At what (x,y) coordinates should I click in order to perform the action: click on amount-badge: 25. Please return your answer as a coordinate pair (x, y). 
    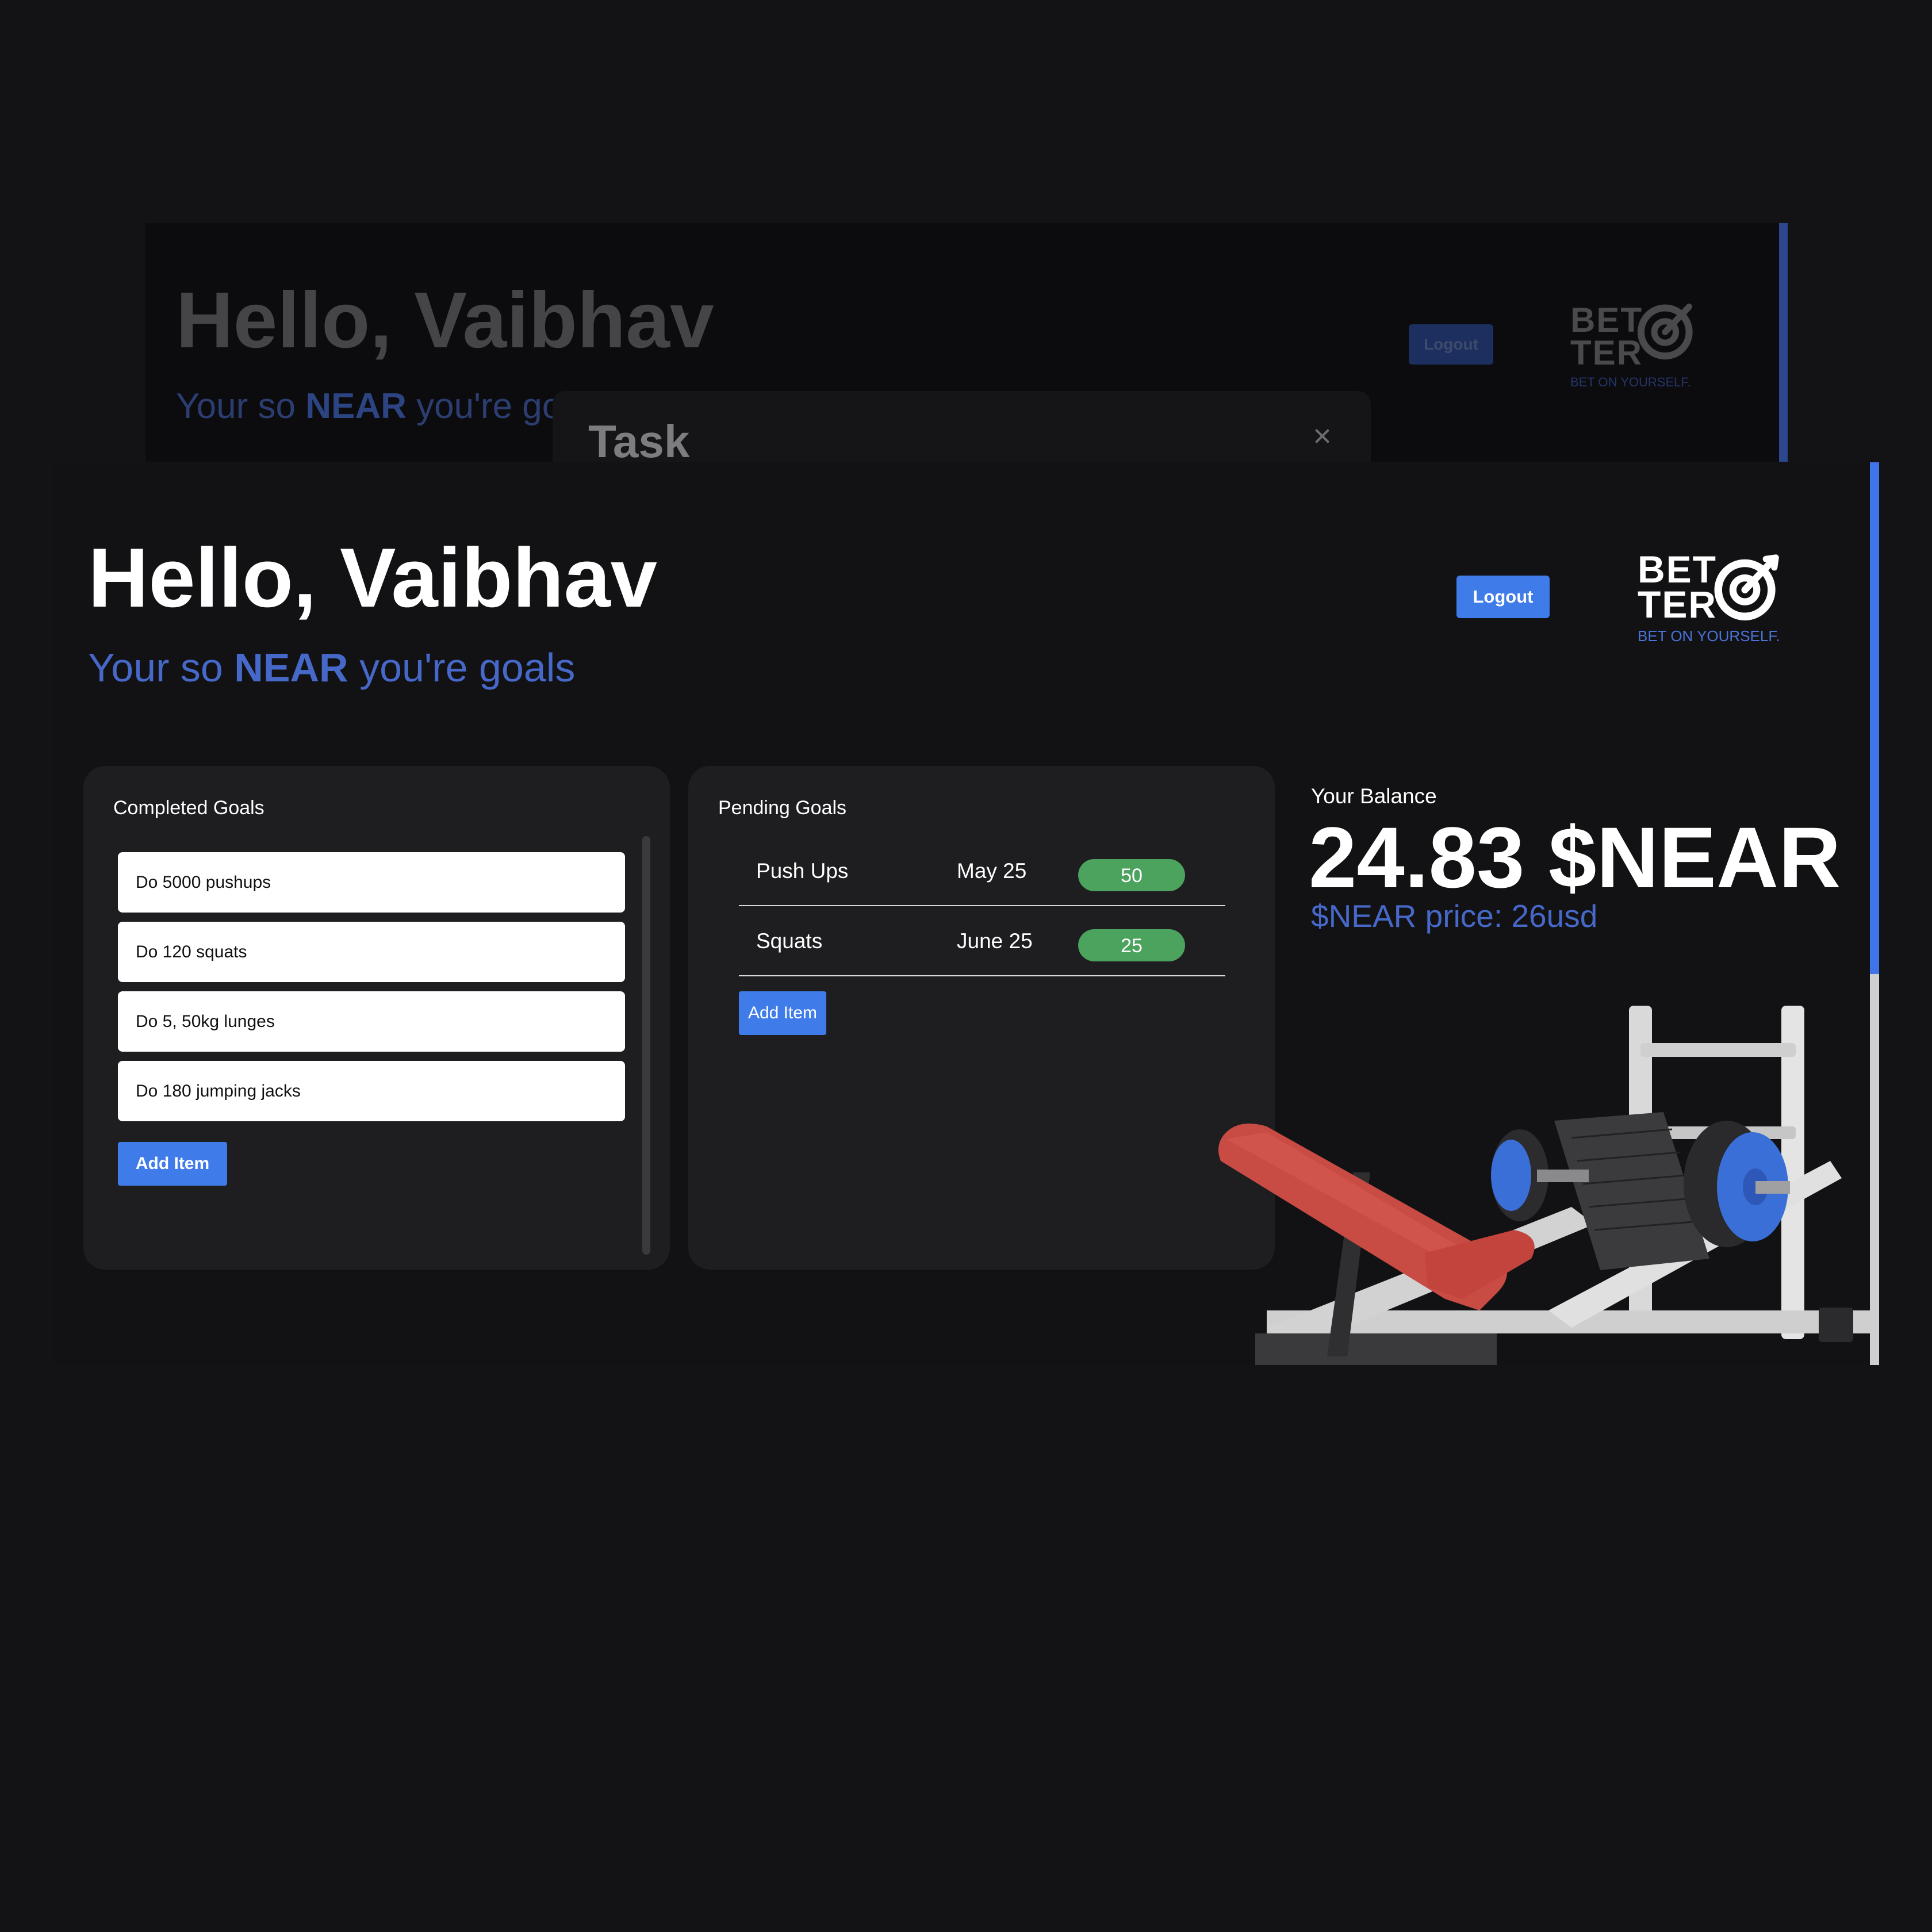
    Looking at the image, I should click on (1131, 945).